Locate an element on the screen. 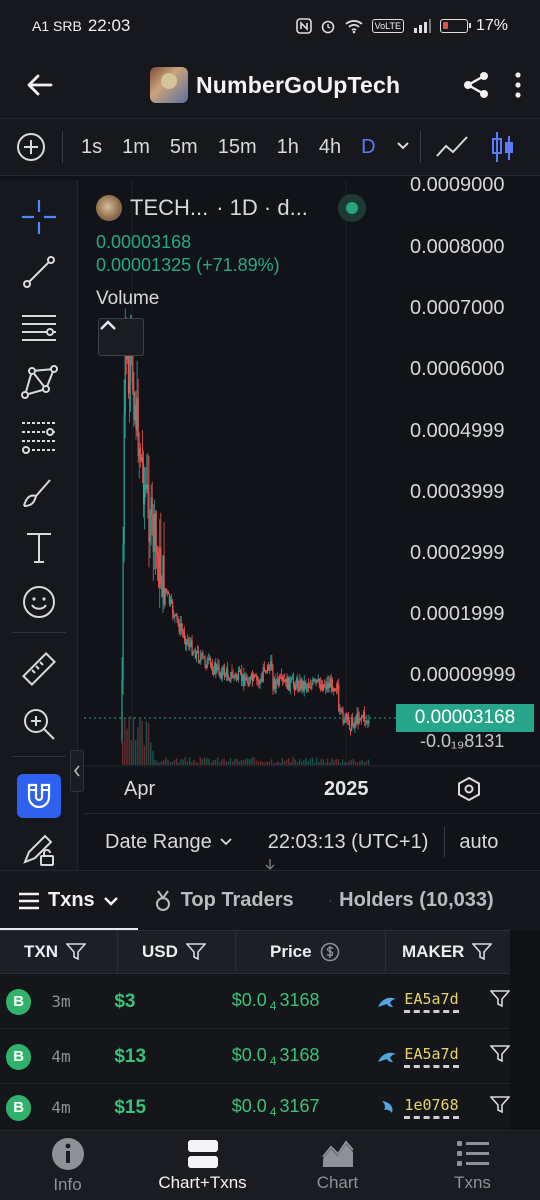  maker-cell: 1e0768 is located at coordinates (430, 1107).